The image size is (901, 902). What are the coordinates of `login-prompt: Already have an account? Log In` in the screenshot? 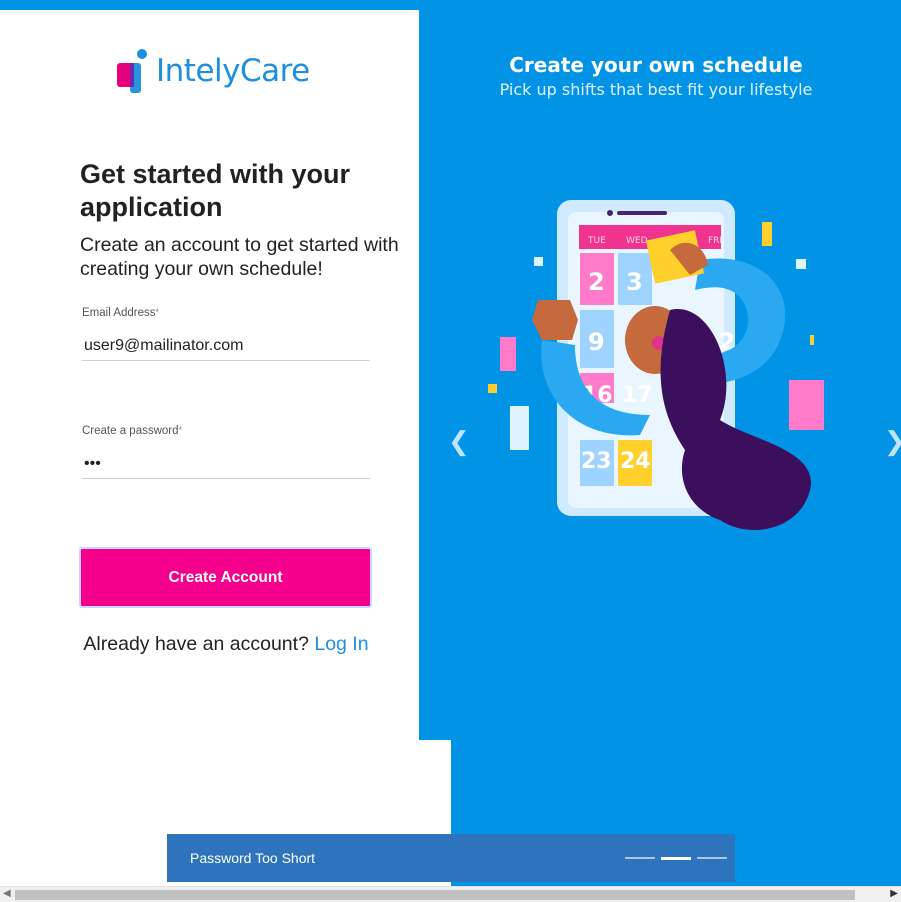 It's located at (226, 644).